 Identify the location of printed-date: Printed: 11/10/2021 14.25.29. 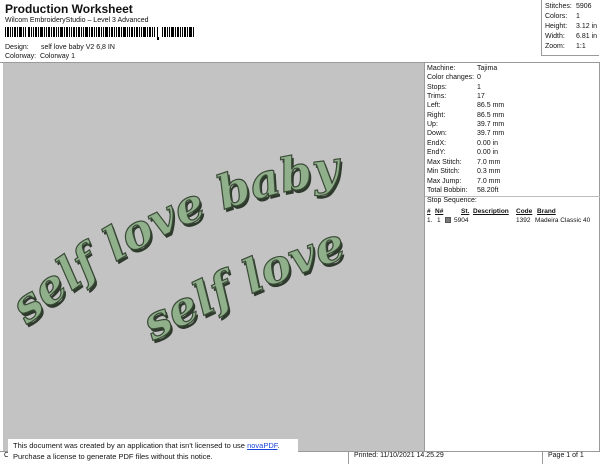
(399, 455).